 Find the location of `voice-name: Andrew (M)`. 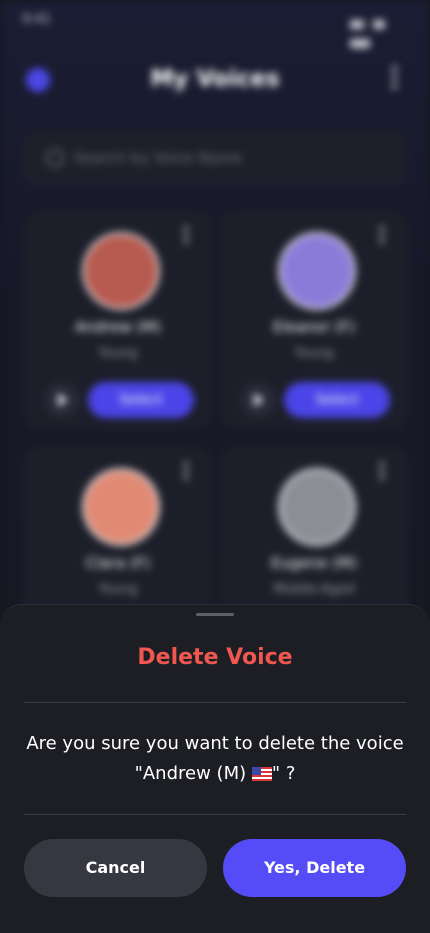

voice-name: Andrew (M) is located at coordinates (118, 327).